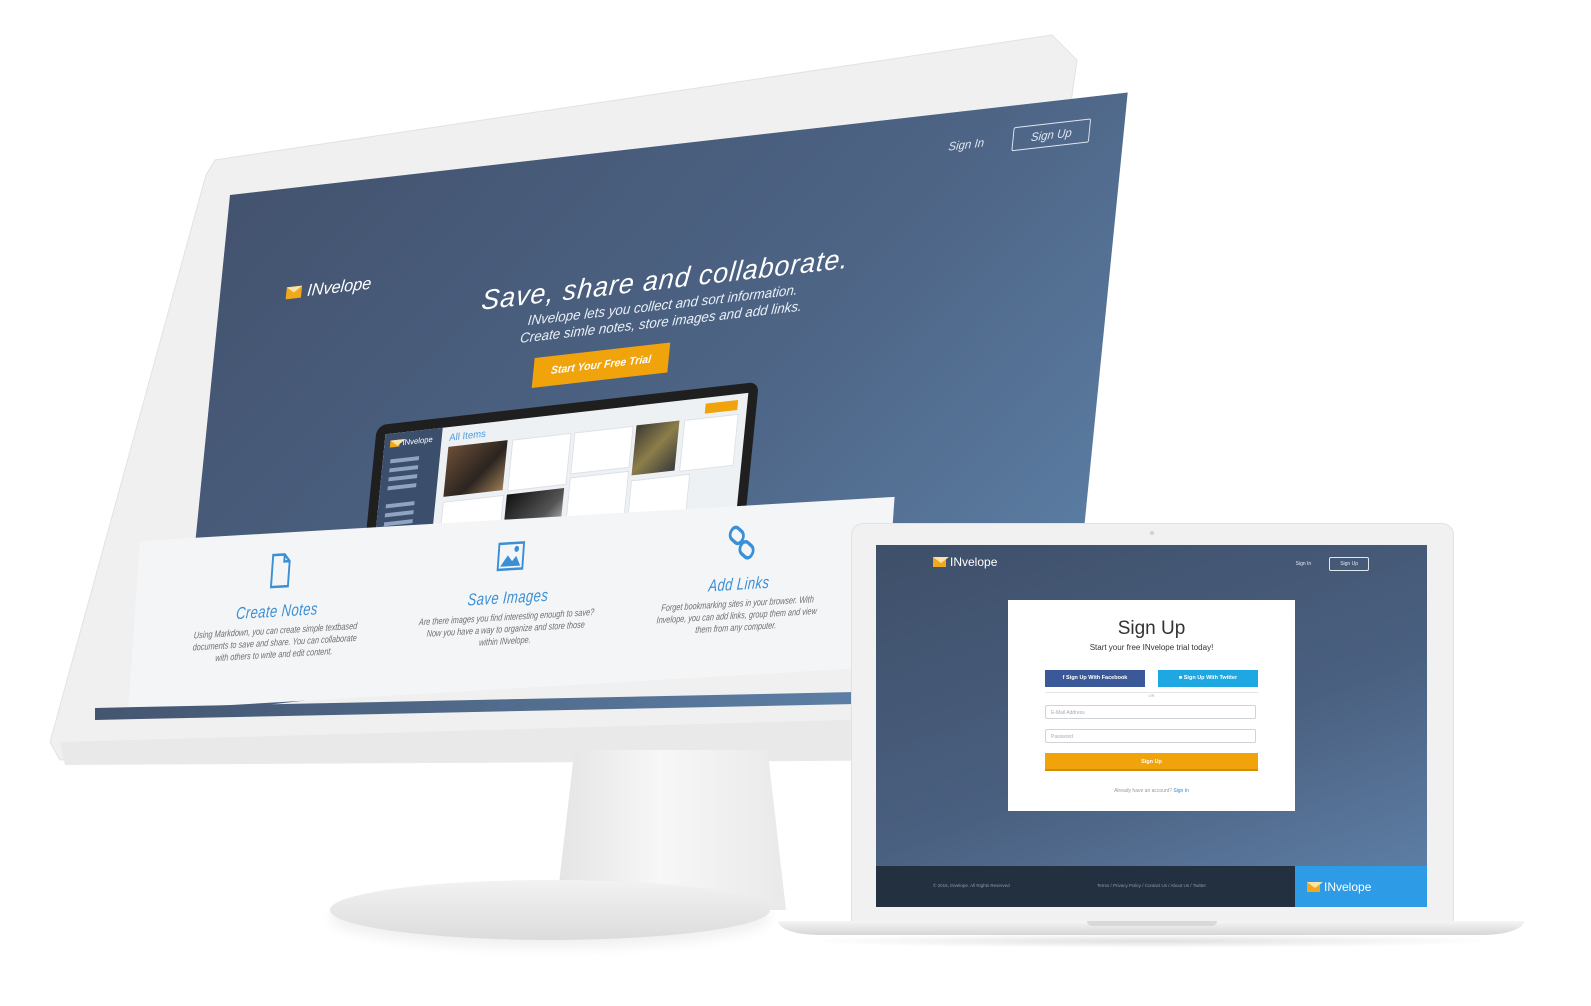 The height and width of the screenshot is (1006, 1591). I want to click on link-icon, so click(741, 542).